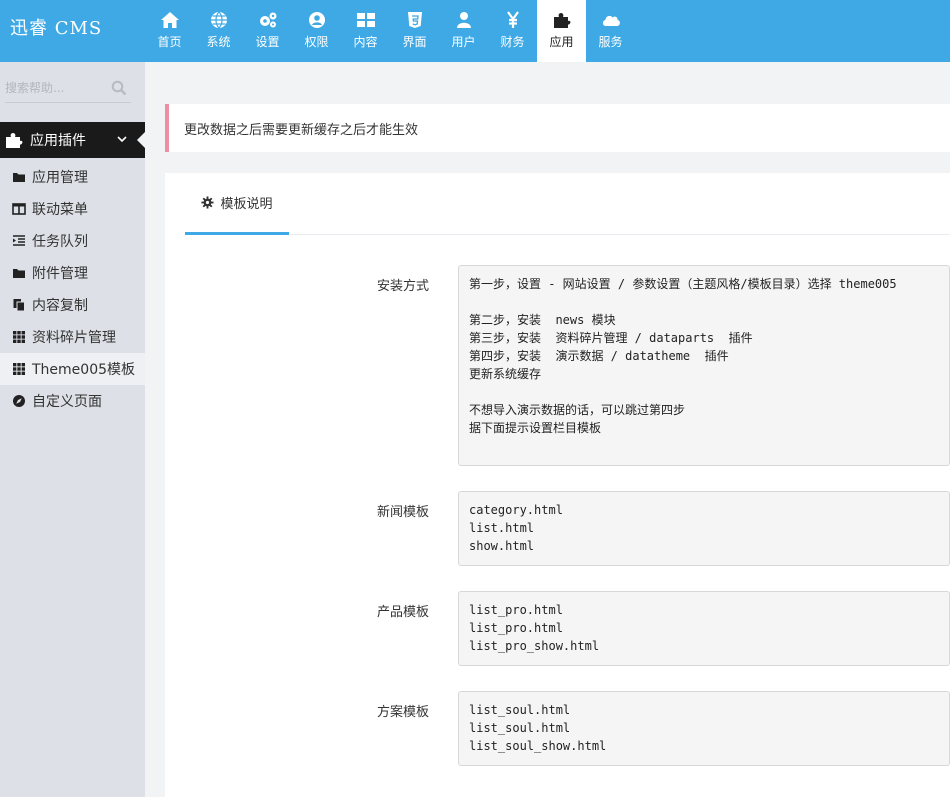 Image resolution: width=950 pixels, height=797 pixels. I want to click on nav-label: 首页, so click(169, 42).